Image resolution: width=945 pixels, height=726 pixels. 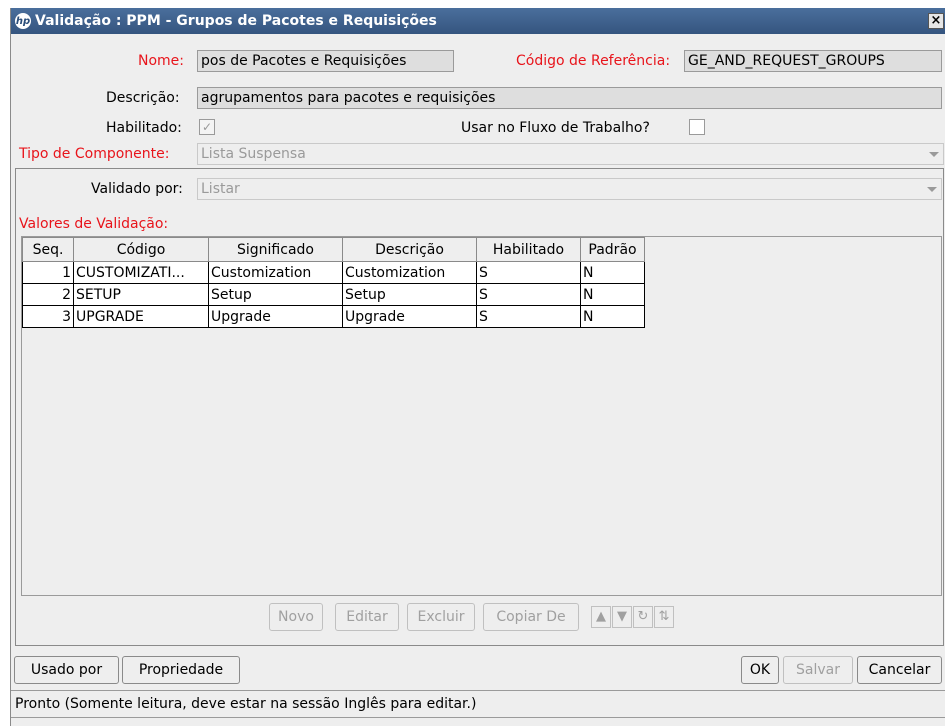 What do you see at coordinates (409, 249) in the screenshot?
I see `column-header-descricao: Descrição` at bounding box center [409, 249].